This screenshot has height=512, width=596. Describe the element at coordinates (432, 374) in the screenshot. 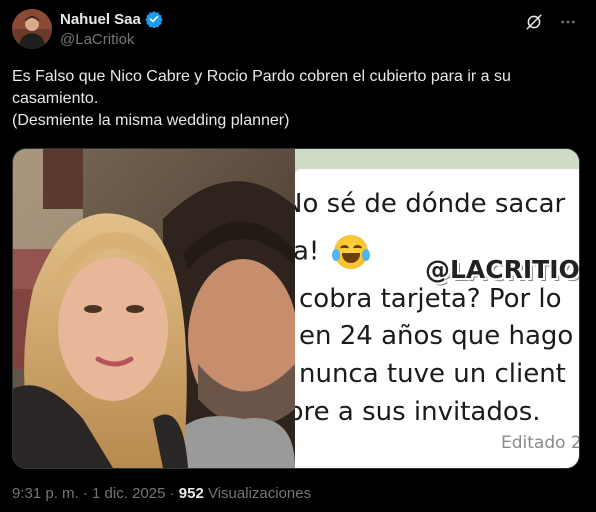

I see `chat-line-5: nunca tuve un client` at that location.